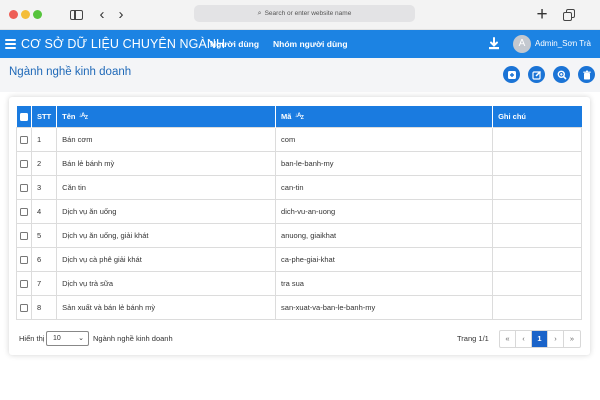  What do you see at coordinates (384, 187) in the screenshot?
I see `cell-ma: can-tin` at bounding box center [384, 187].